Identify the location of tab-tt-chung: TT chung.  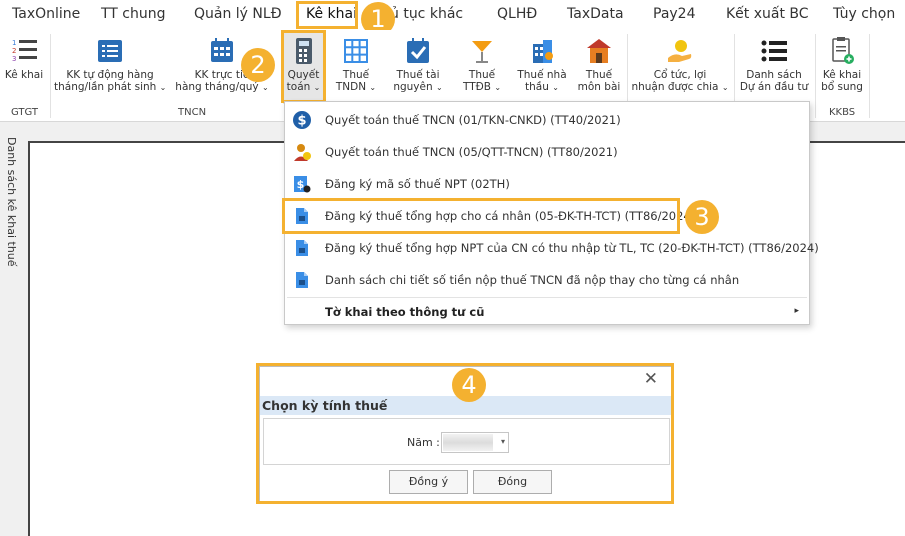
(133, 14).